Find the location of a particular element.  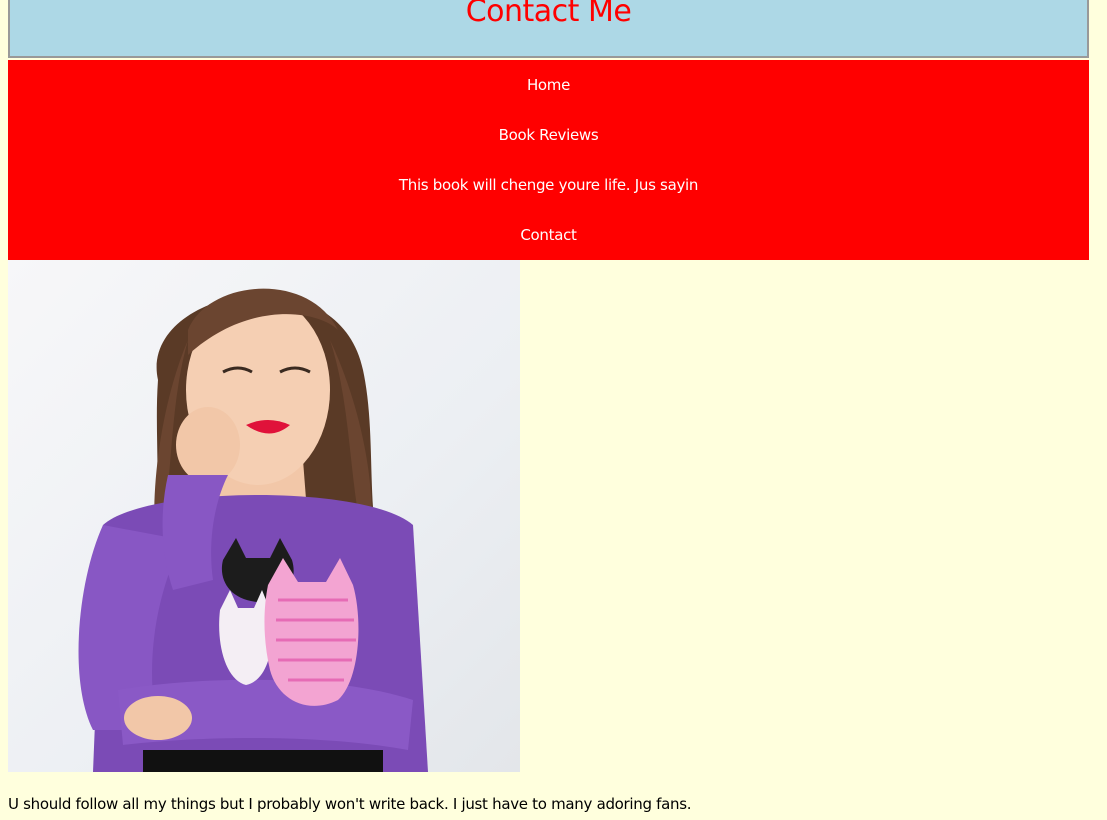

nav-link-contact: Contact is located at coordinates (548, 235).